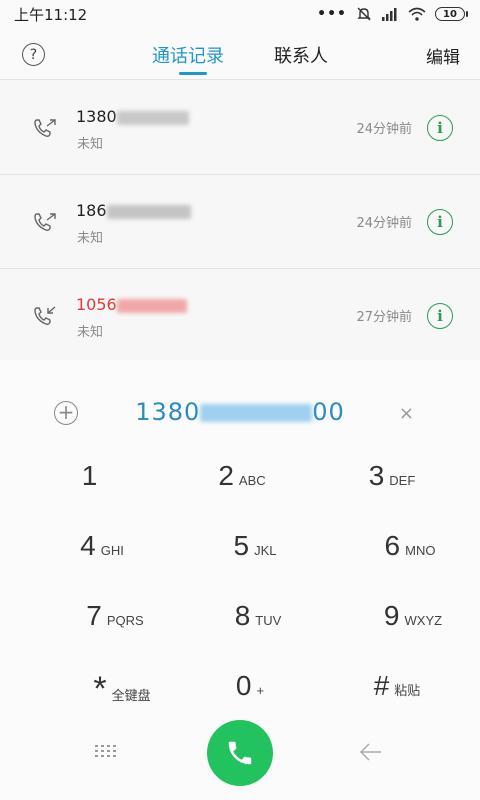 The height and width of the screenshot is (800, 480). Describe the element at coordinates (131, 304) in the screenshot. I see `call-number: 1056` at that location.